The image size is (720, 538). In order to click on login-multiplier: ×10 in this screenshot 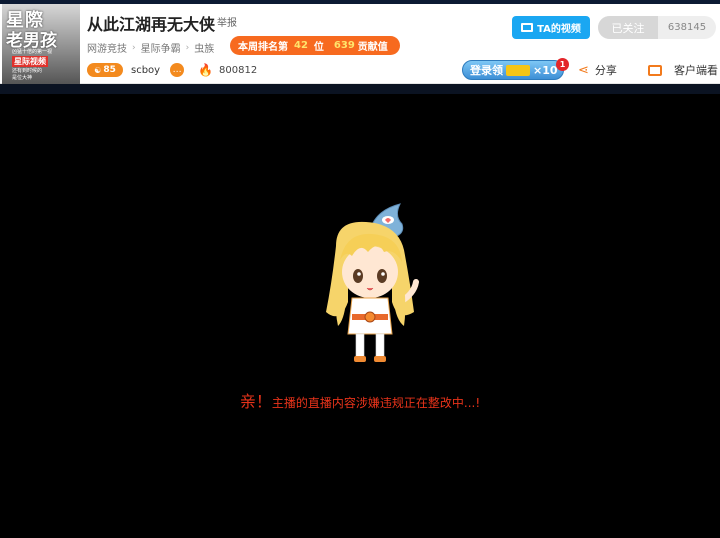, I will do `click(545, 70)`.